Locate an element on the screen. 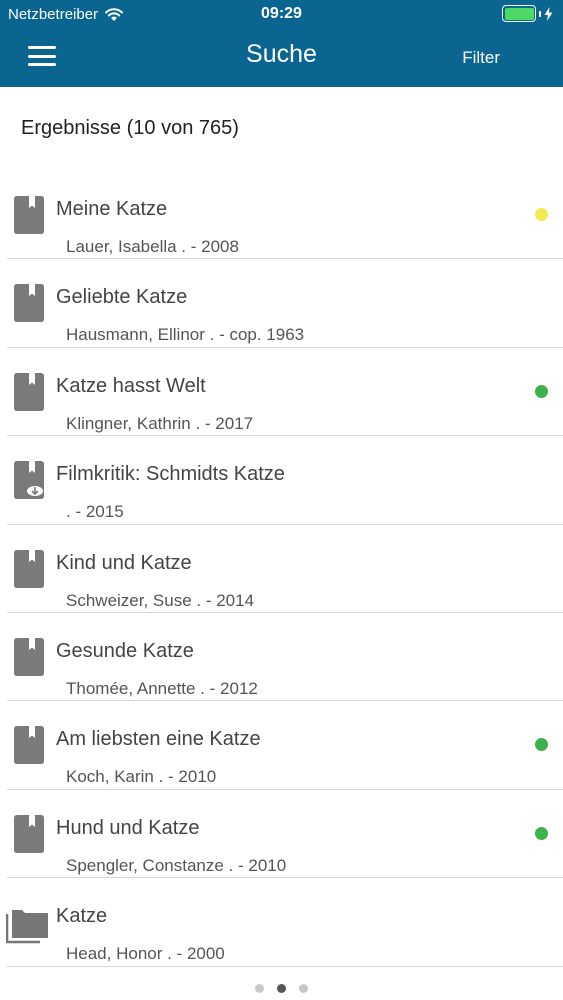 The width and height of the screenshot is (563, 1000). battery-indicator is located at coordinates (527, 13).